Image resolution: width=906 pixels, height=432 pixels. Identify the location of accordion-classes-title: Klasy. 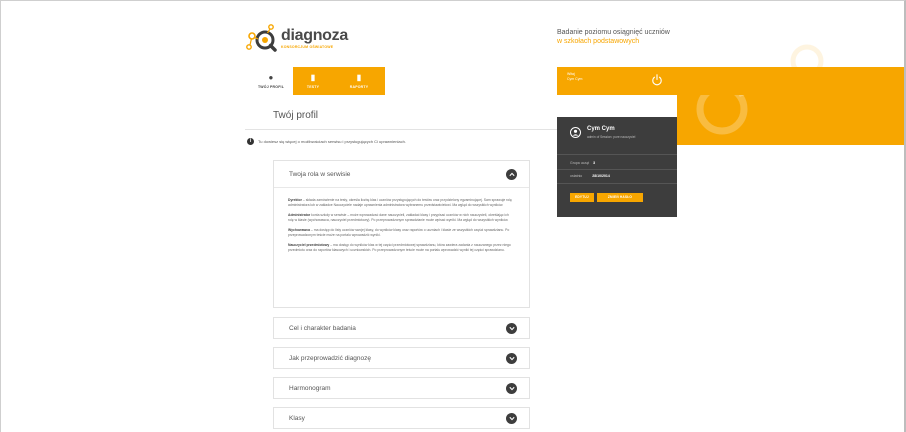
(297, 418).